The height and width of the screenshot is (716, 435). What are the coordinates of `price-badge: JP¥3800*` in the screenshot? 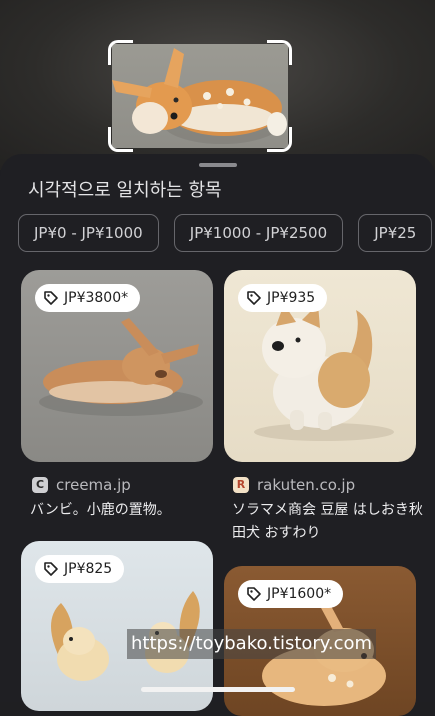 It's located at (88, 298).